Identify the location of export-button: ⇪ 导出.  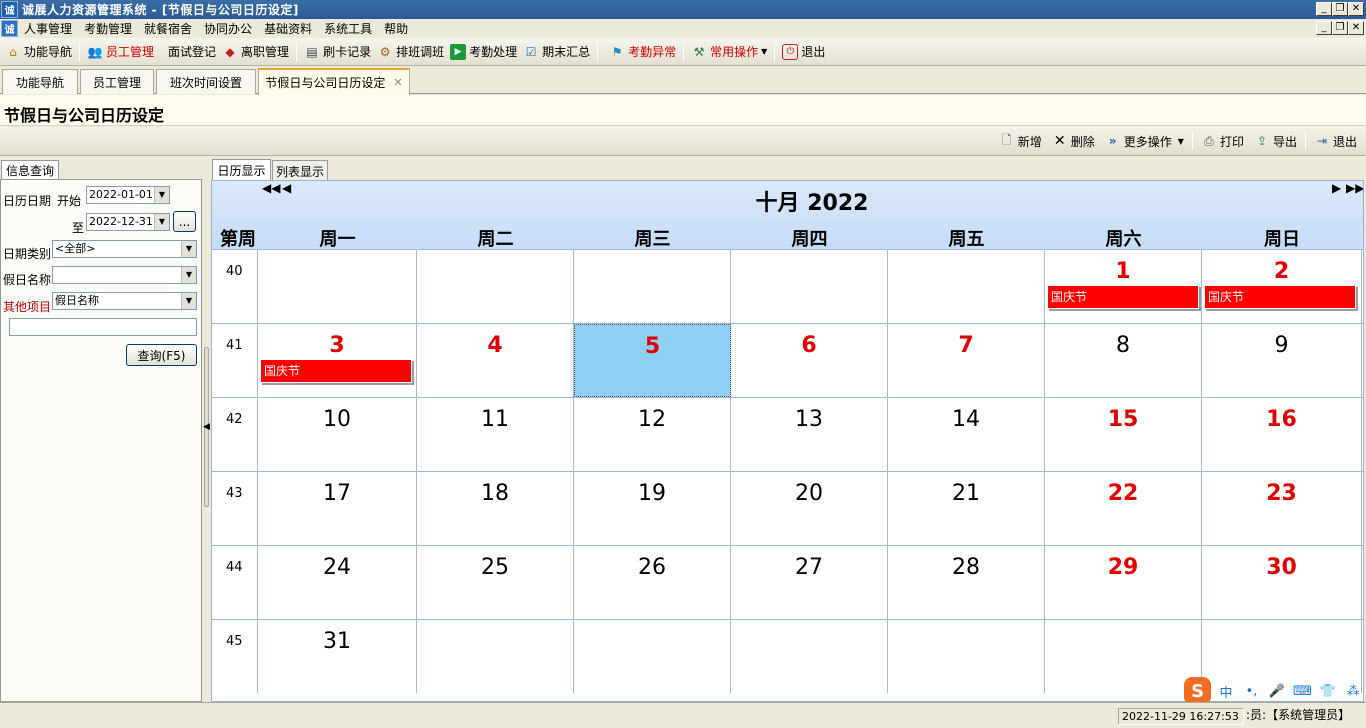
(1275, 141).